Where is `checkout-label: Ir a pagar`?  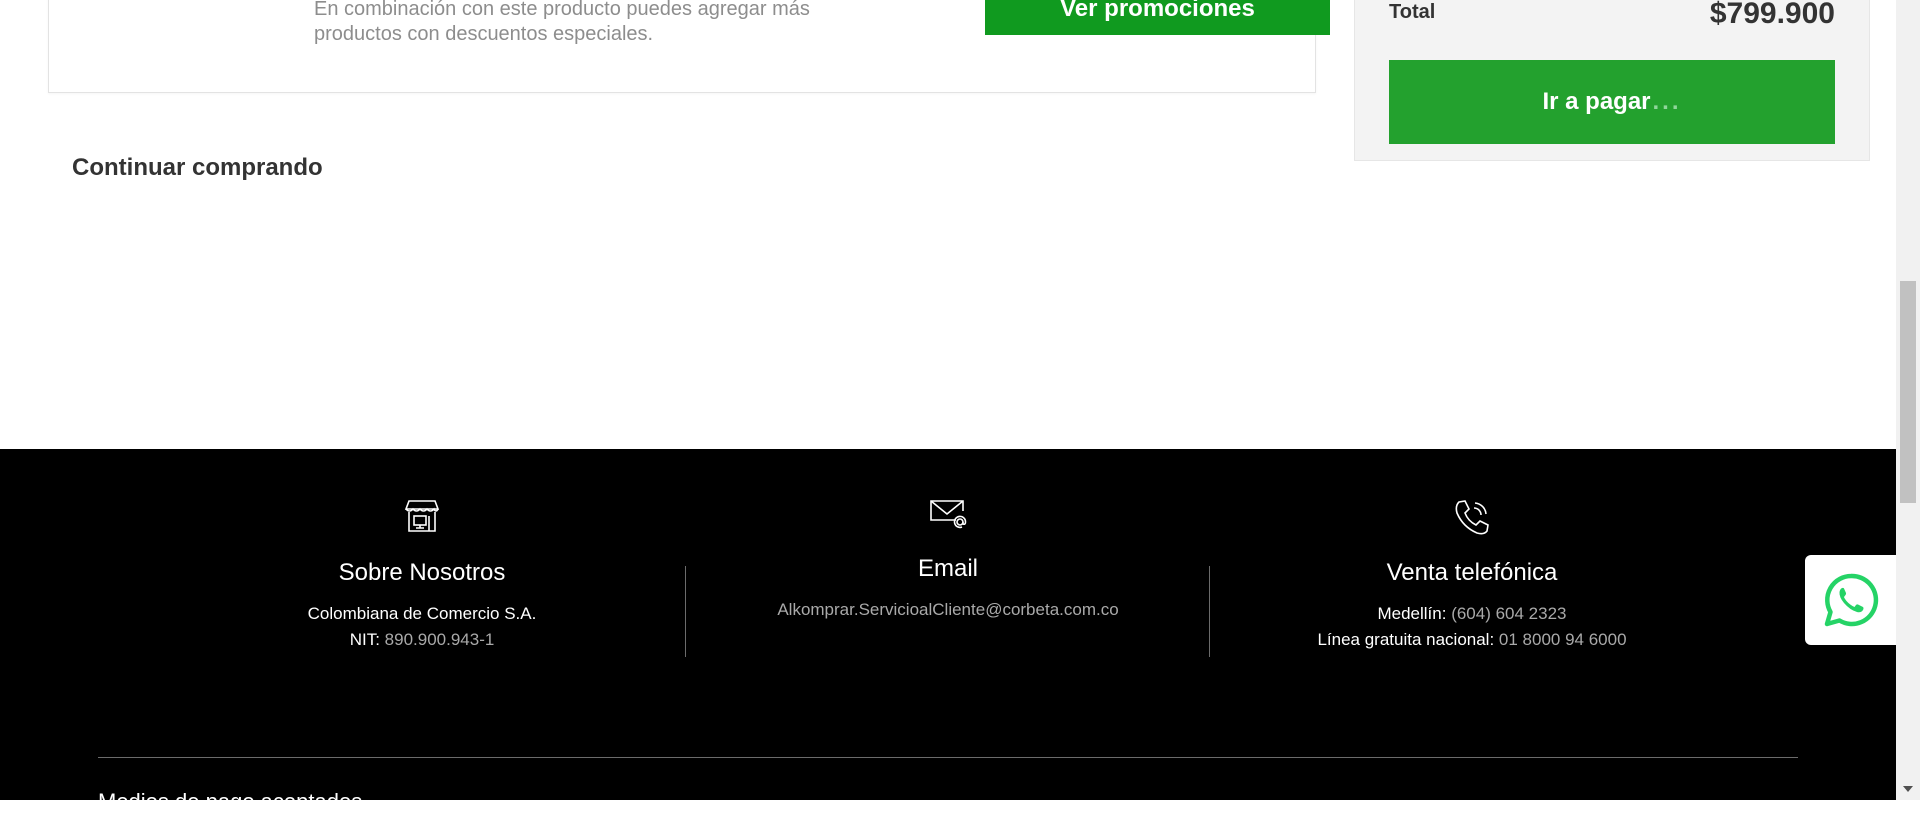
checkout-label: Ir a pagar is located at coordinates (1596, 101).